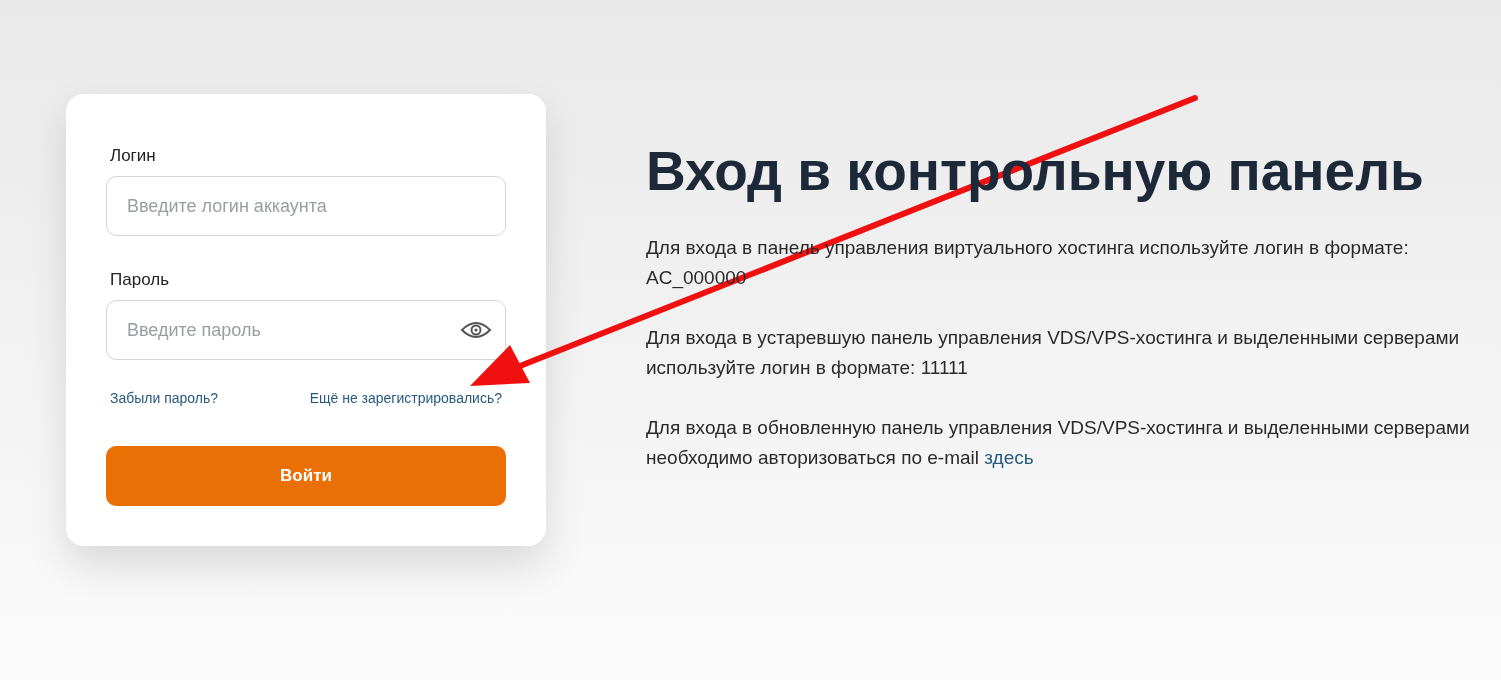 The image size is (1501, 680). I want to click on forgot-password-link: Забыли пароль?, so click(164, 398).